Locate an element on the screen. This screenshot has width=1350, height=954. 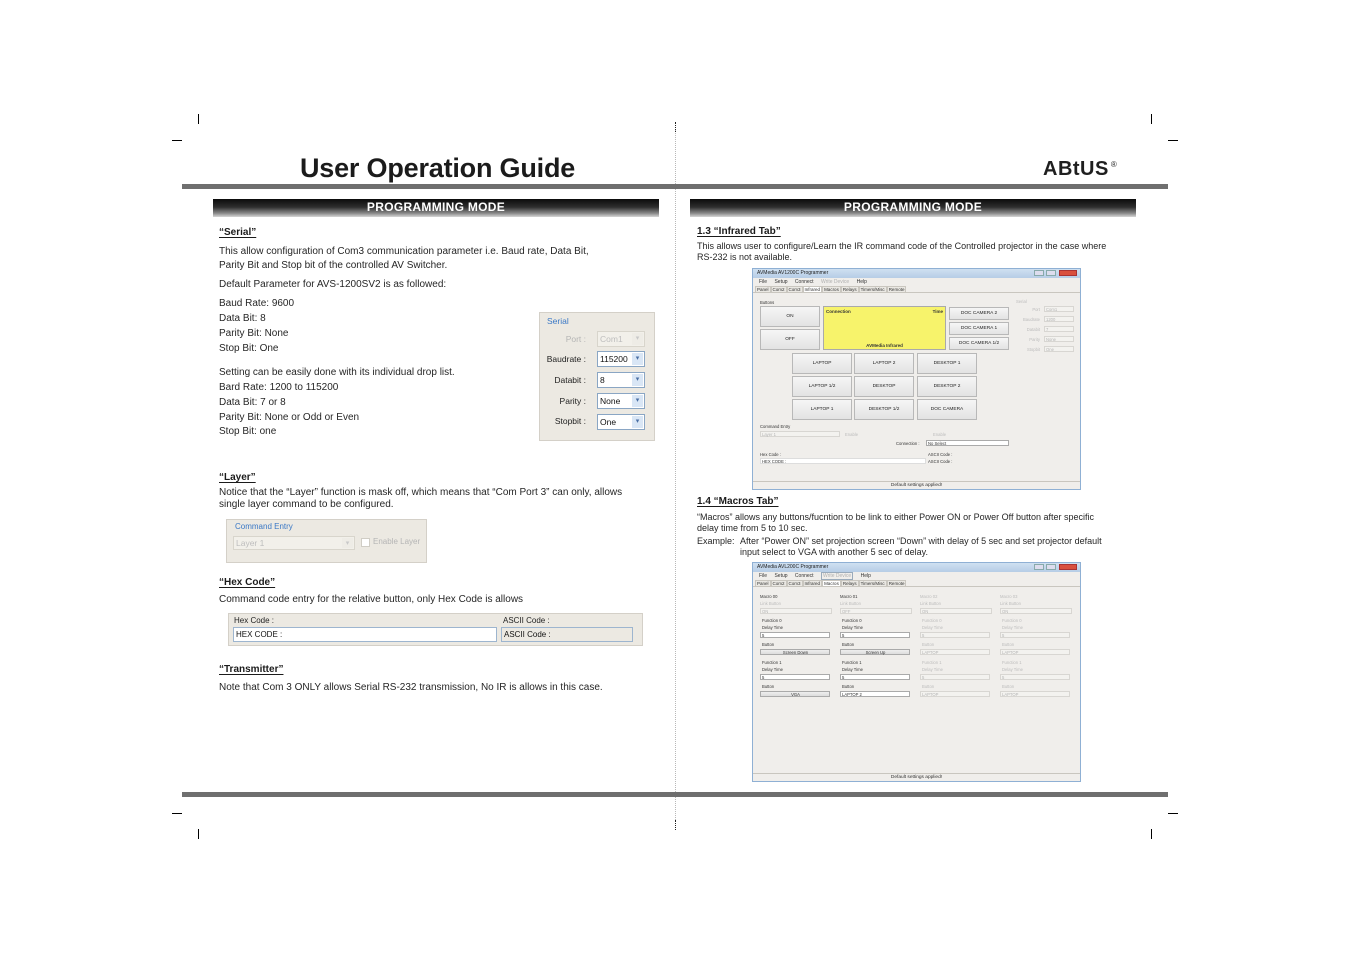
function-1-button-select: VGA is located at coordinates (795, 694).